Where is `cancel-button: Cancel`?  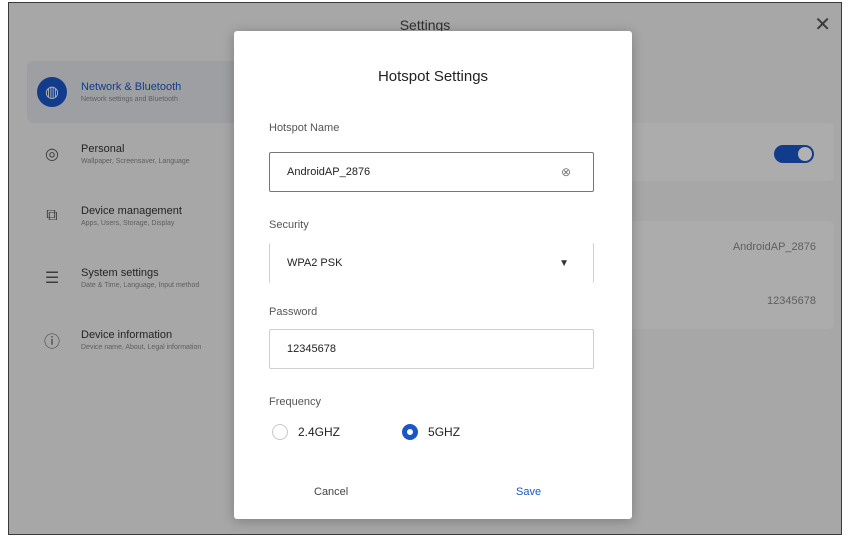 cancel-button: Cancel is located at coordinates (331, 492).